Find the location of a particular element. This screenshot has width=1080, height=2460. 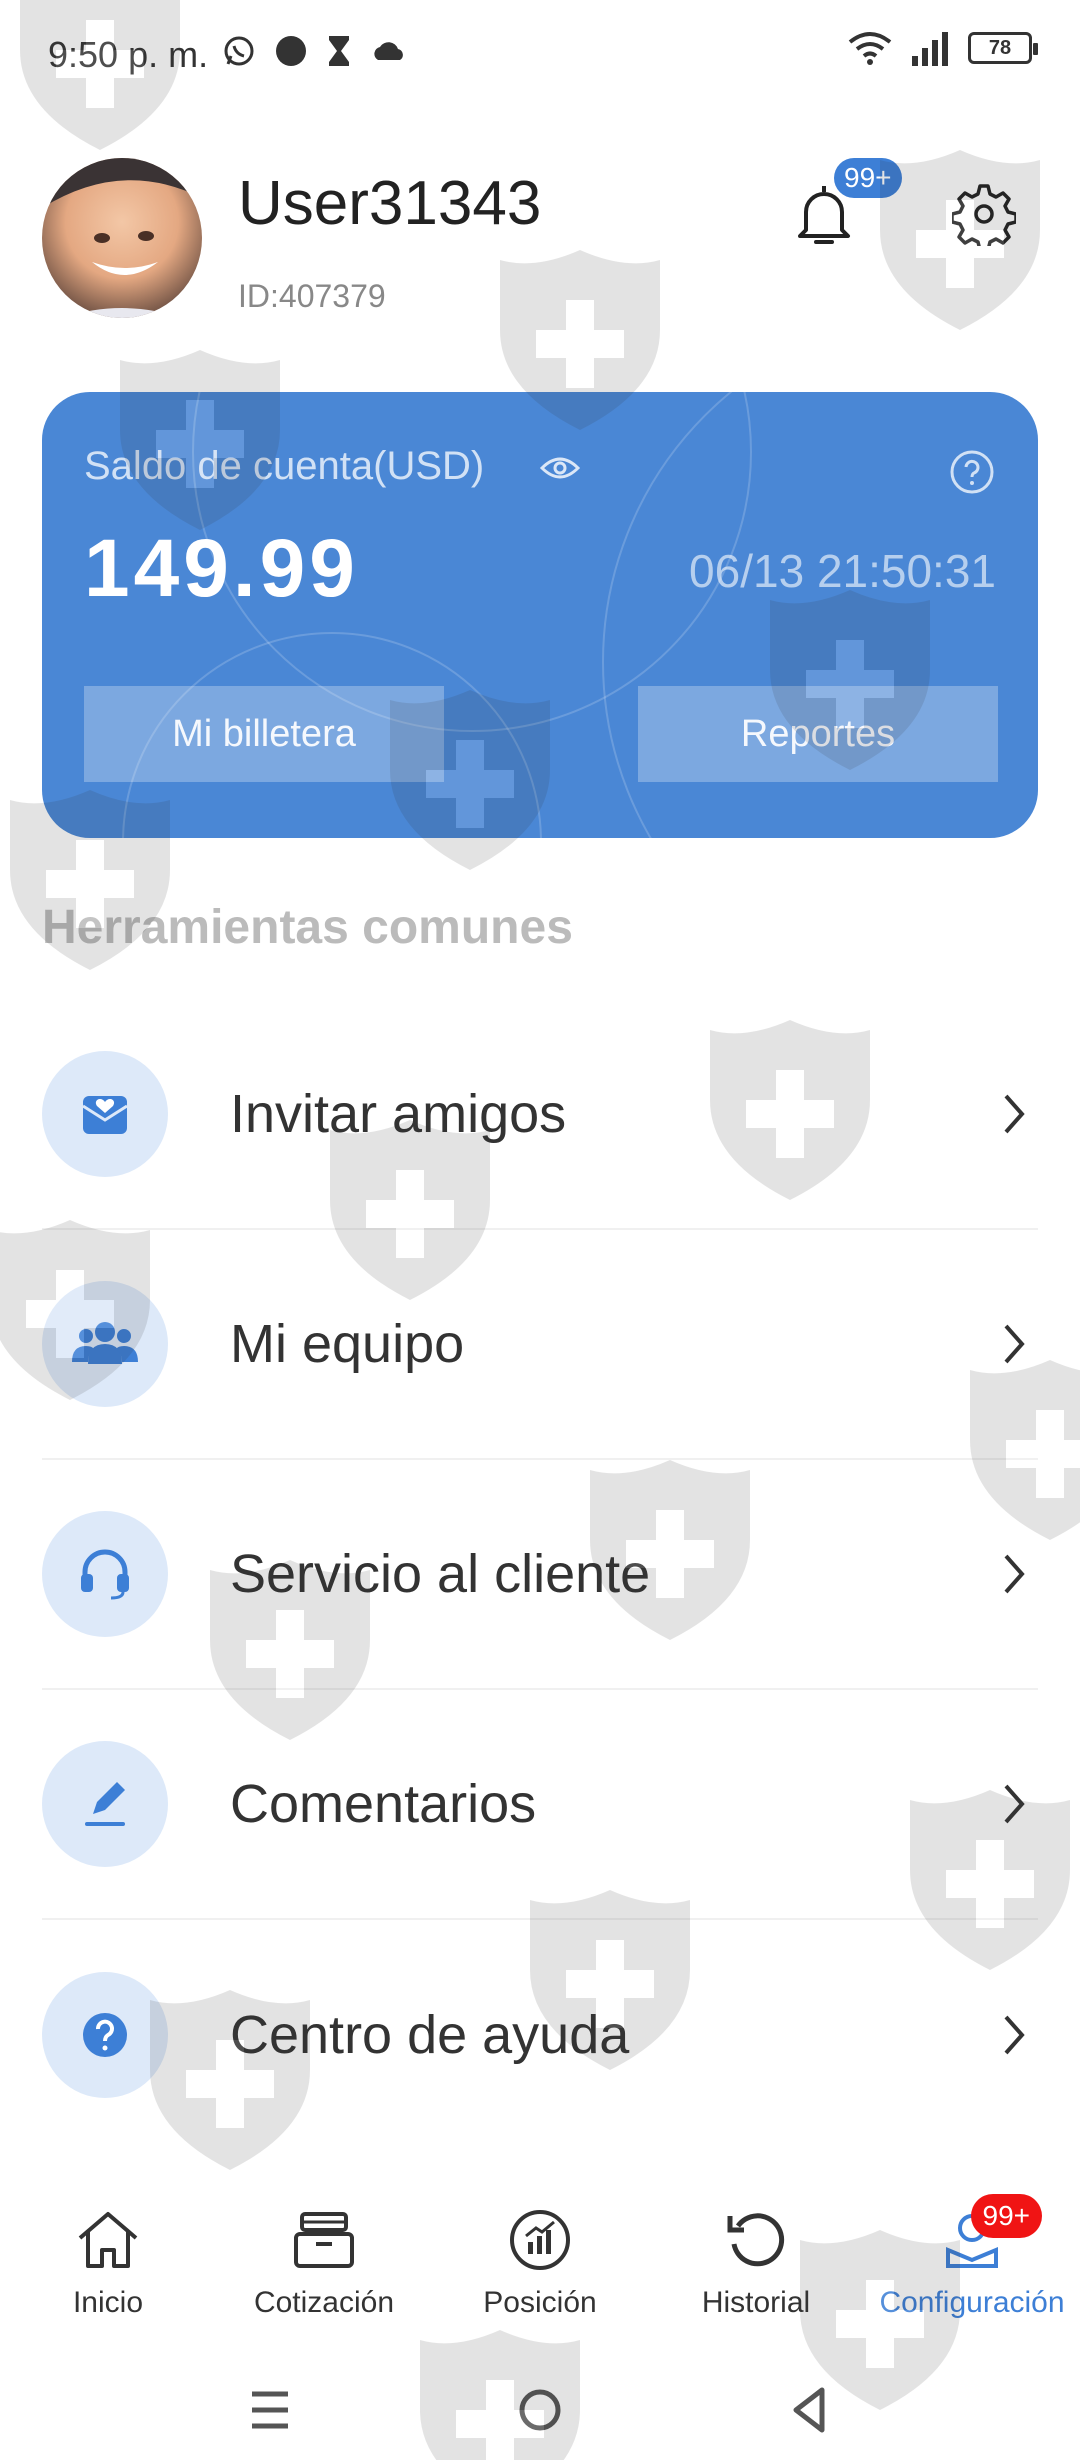

status-icons-right: 78 is located at coordinates (943, 48).